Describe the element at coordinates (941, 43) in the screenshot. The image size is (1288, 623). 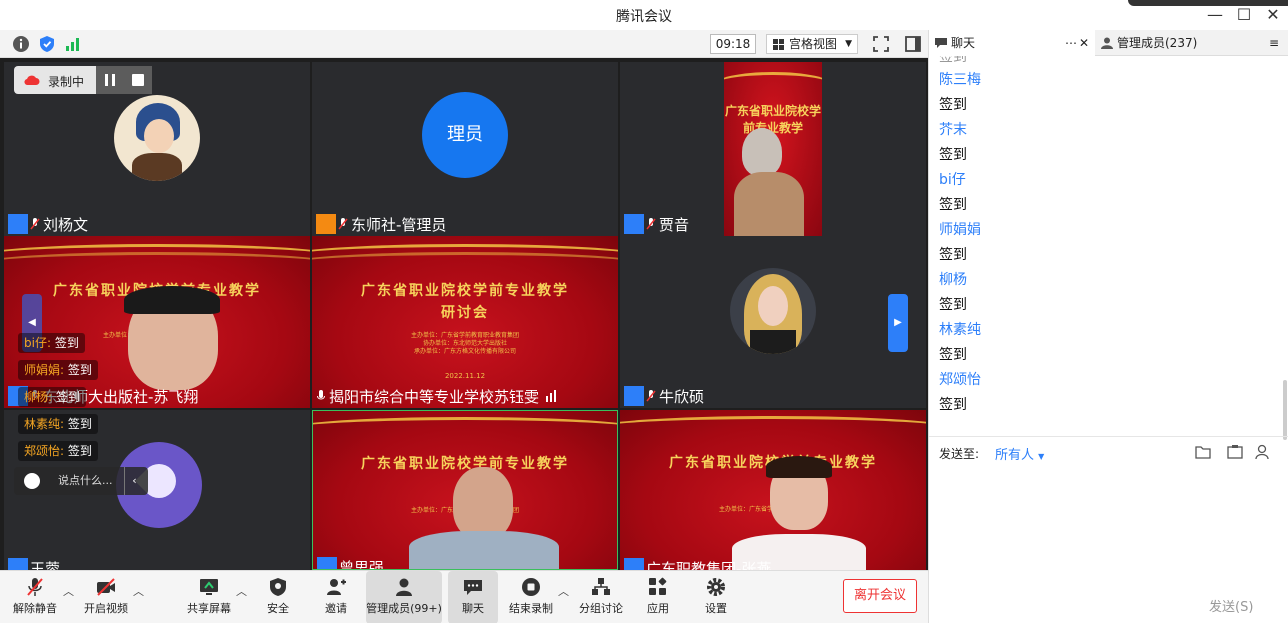
I see `chat-tab-icon` at that location.